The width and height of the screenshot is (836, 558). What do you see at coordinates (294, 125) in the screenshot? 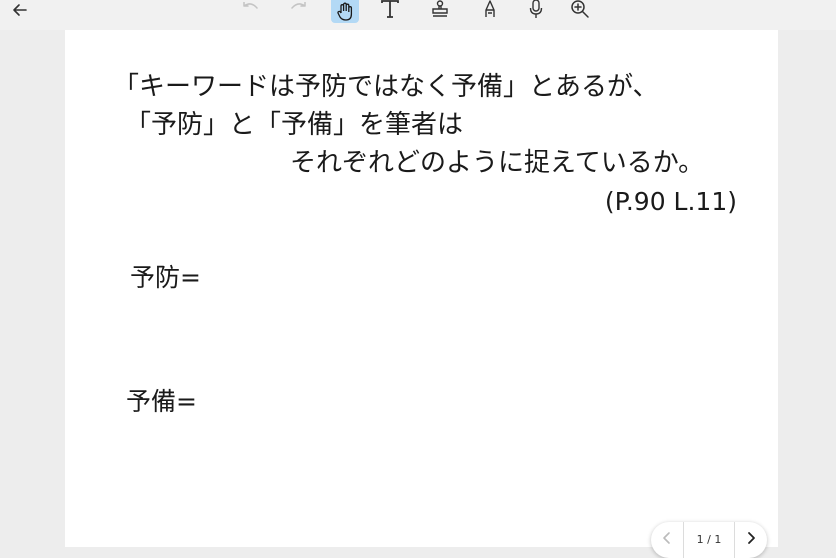
I see `question-line-2: 「予防」と「予備」を筆者は` at bounding box center [294, 125].